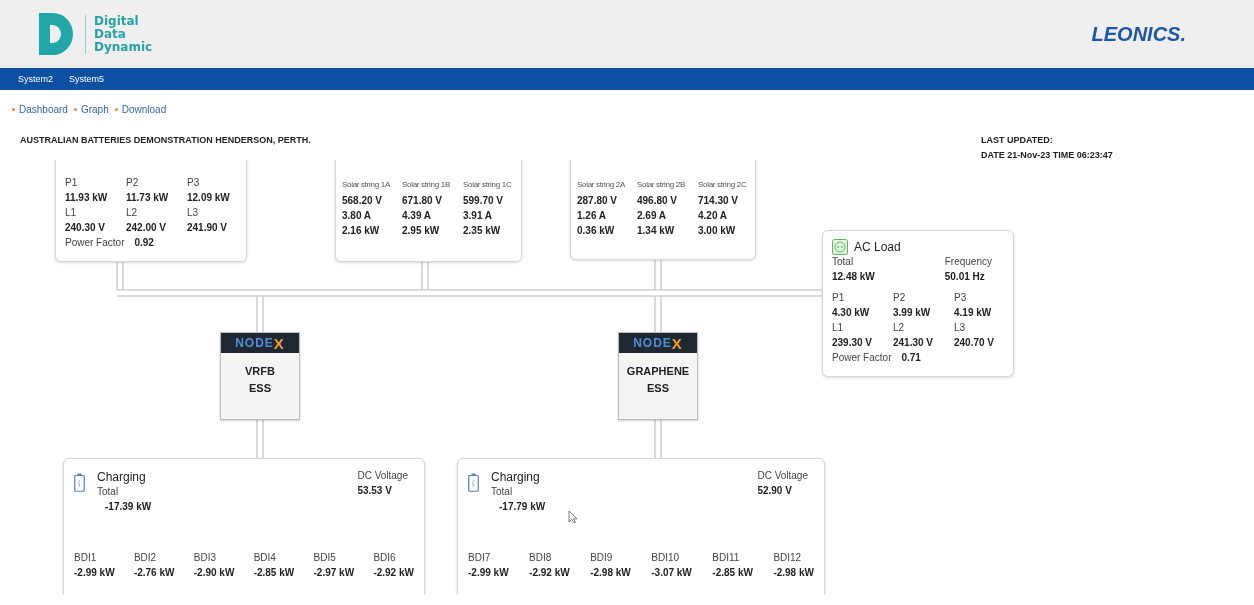 This screenshot has width=1254, height=605. I want to click on brand-logo: LEONICS., so click(1138, 34).